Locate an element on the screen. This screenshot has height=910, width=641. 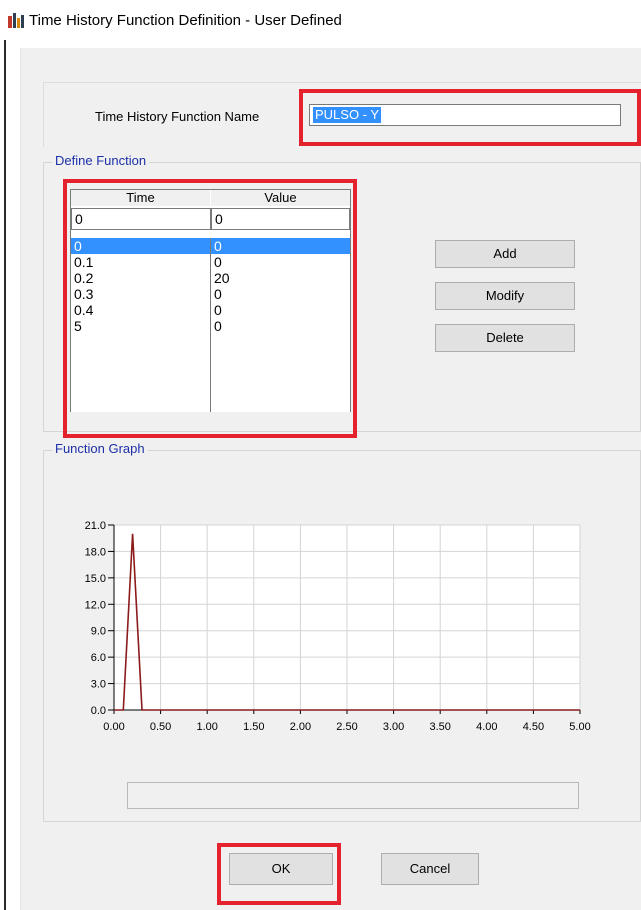
app-icon is located at coordinates (16, 20).